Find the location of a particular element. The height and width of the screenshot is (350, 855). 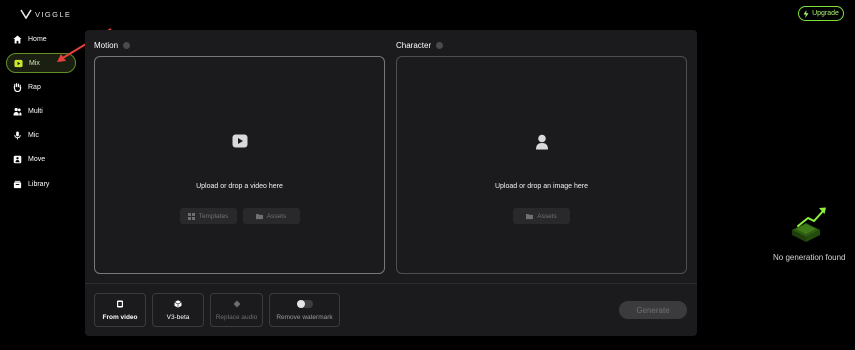

brand-name: VIGGLE is located at coordinates (53, 14).